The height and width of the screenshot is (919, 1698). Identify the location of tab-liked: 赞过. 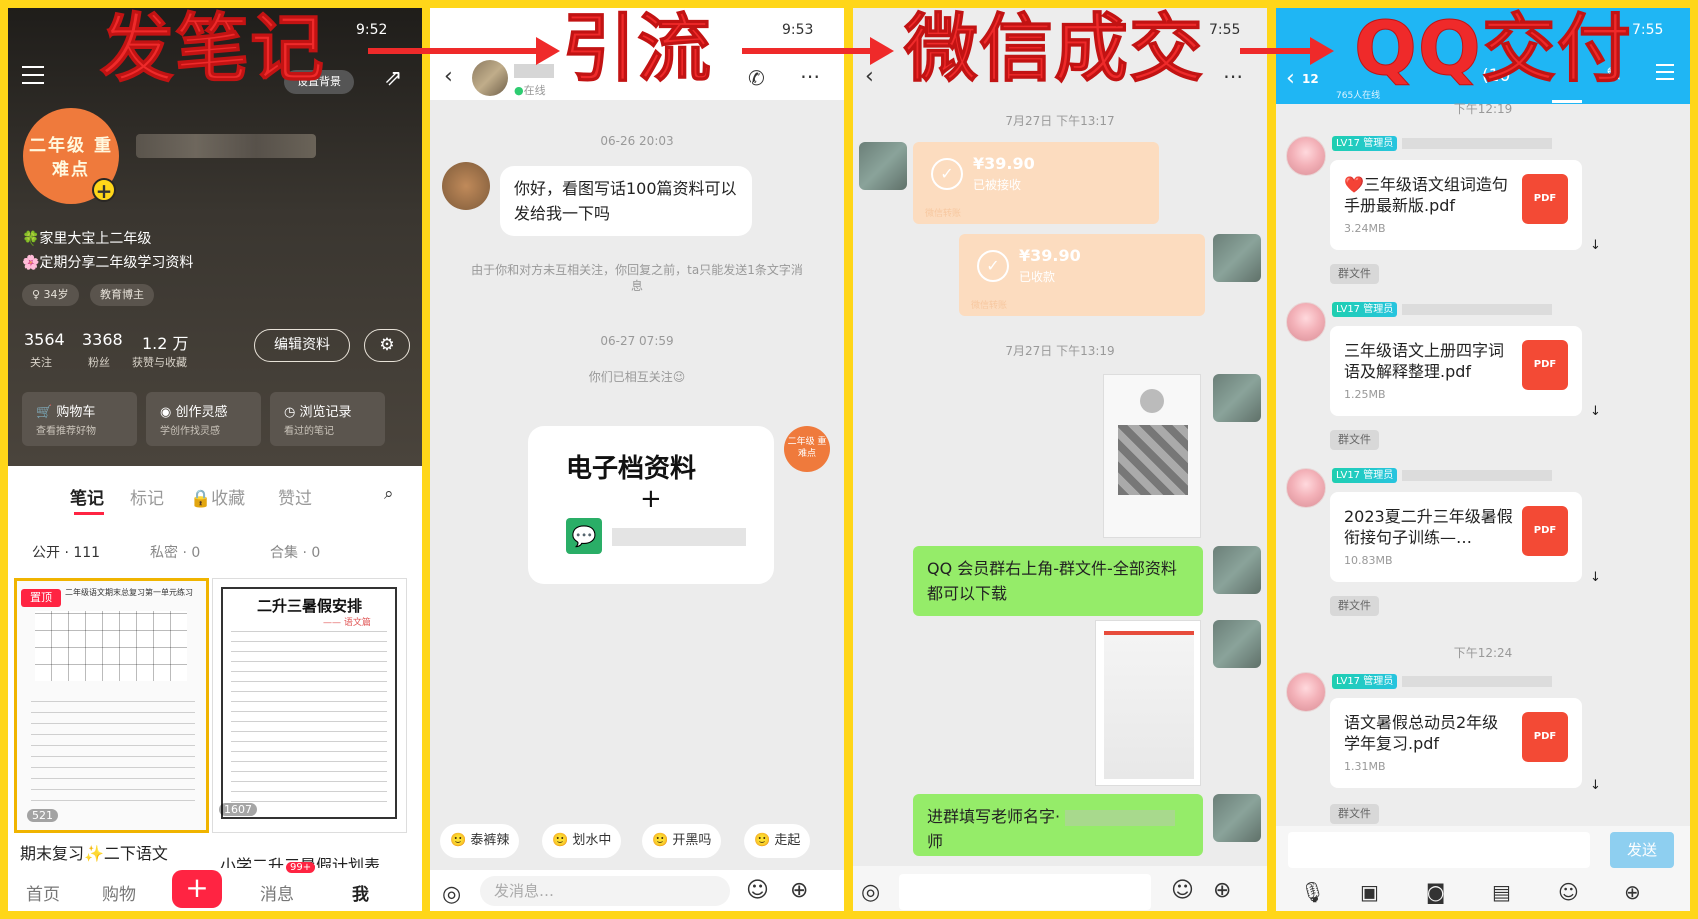
(295, 496).